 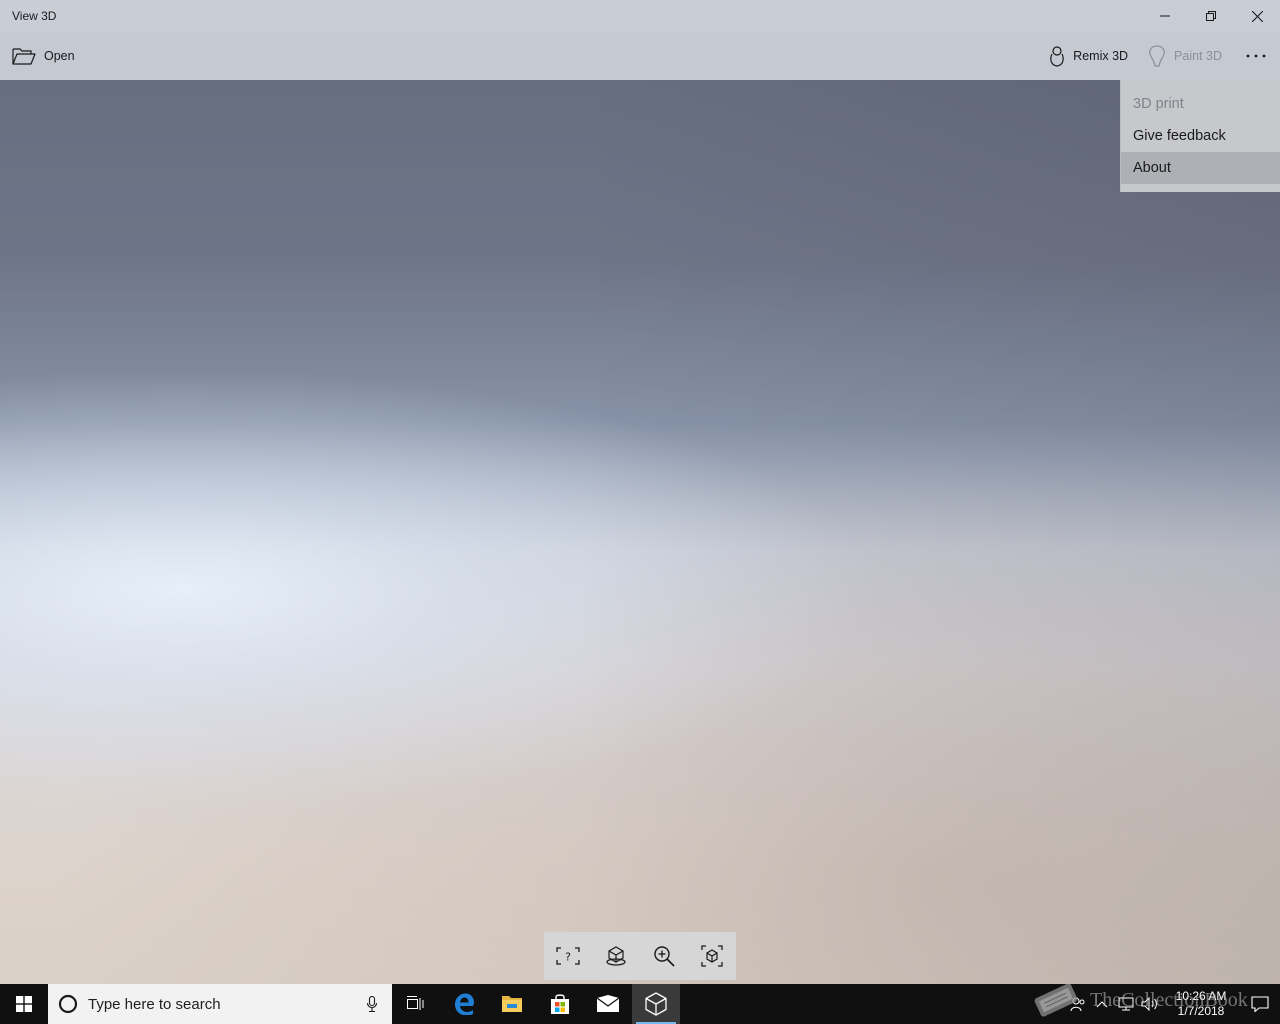 I want to click on menu-item-give-feedback: Give feedback, so click(x=1200, y=136).